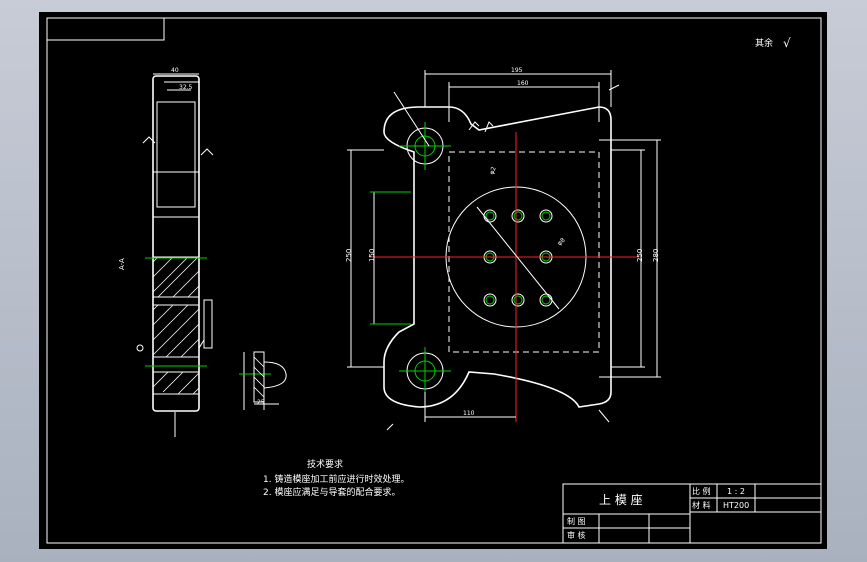  Describe the element at coordinates (736, 505) in the screenshot. I see `material-value: HT200` at that location.